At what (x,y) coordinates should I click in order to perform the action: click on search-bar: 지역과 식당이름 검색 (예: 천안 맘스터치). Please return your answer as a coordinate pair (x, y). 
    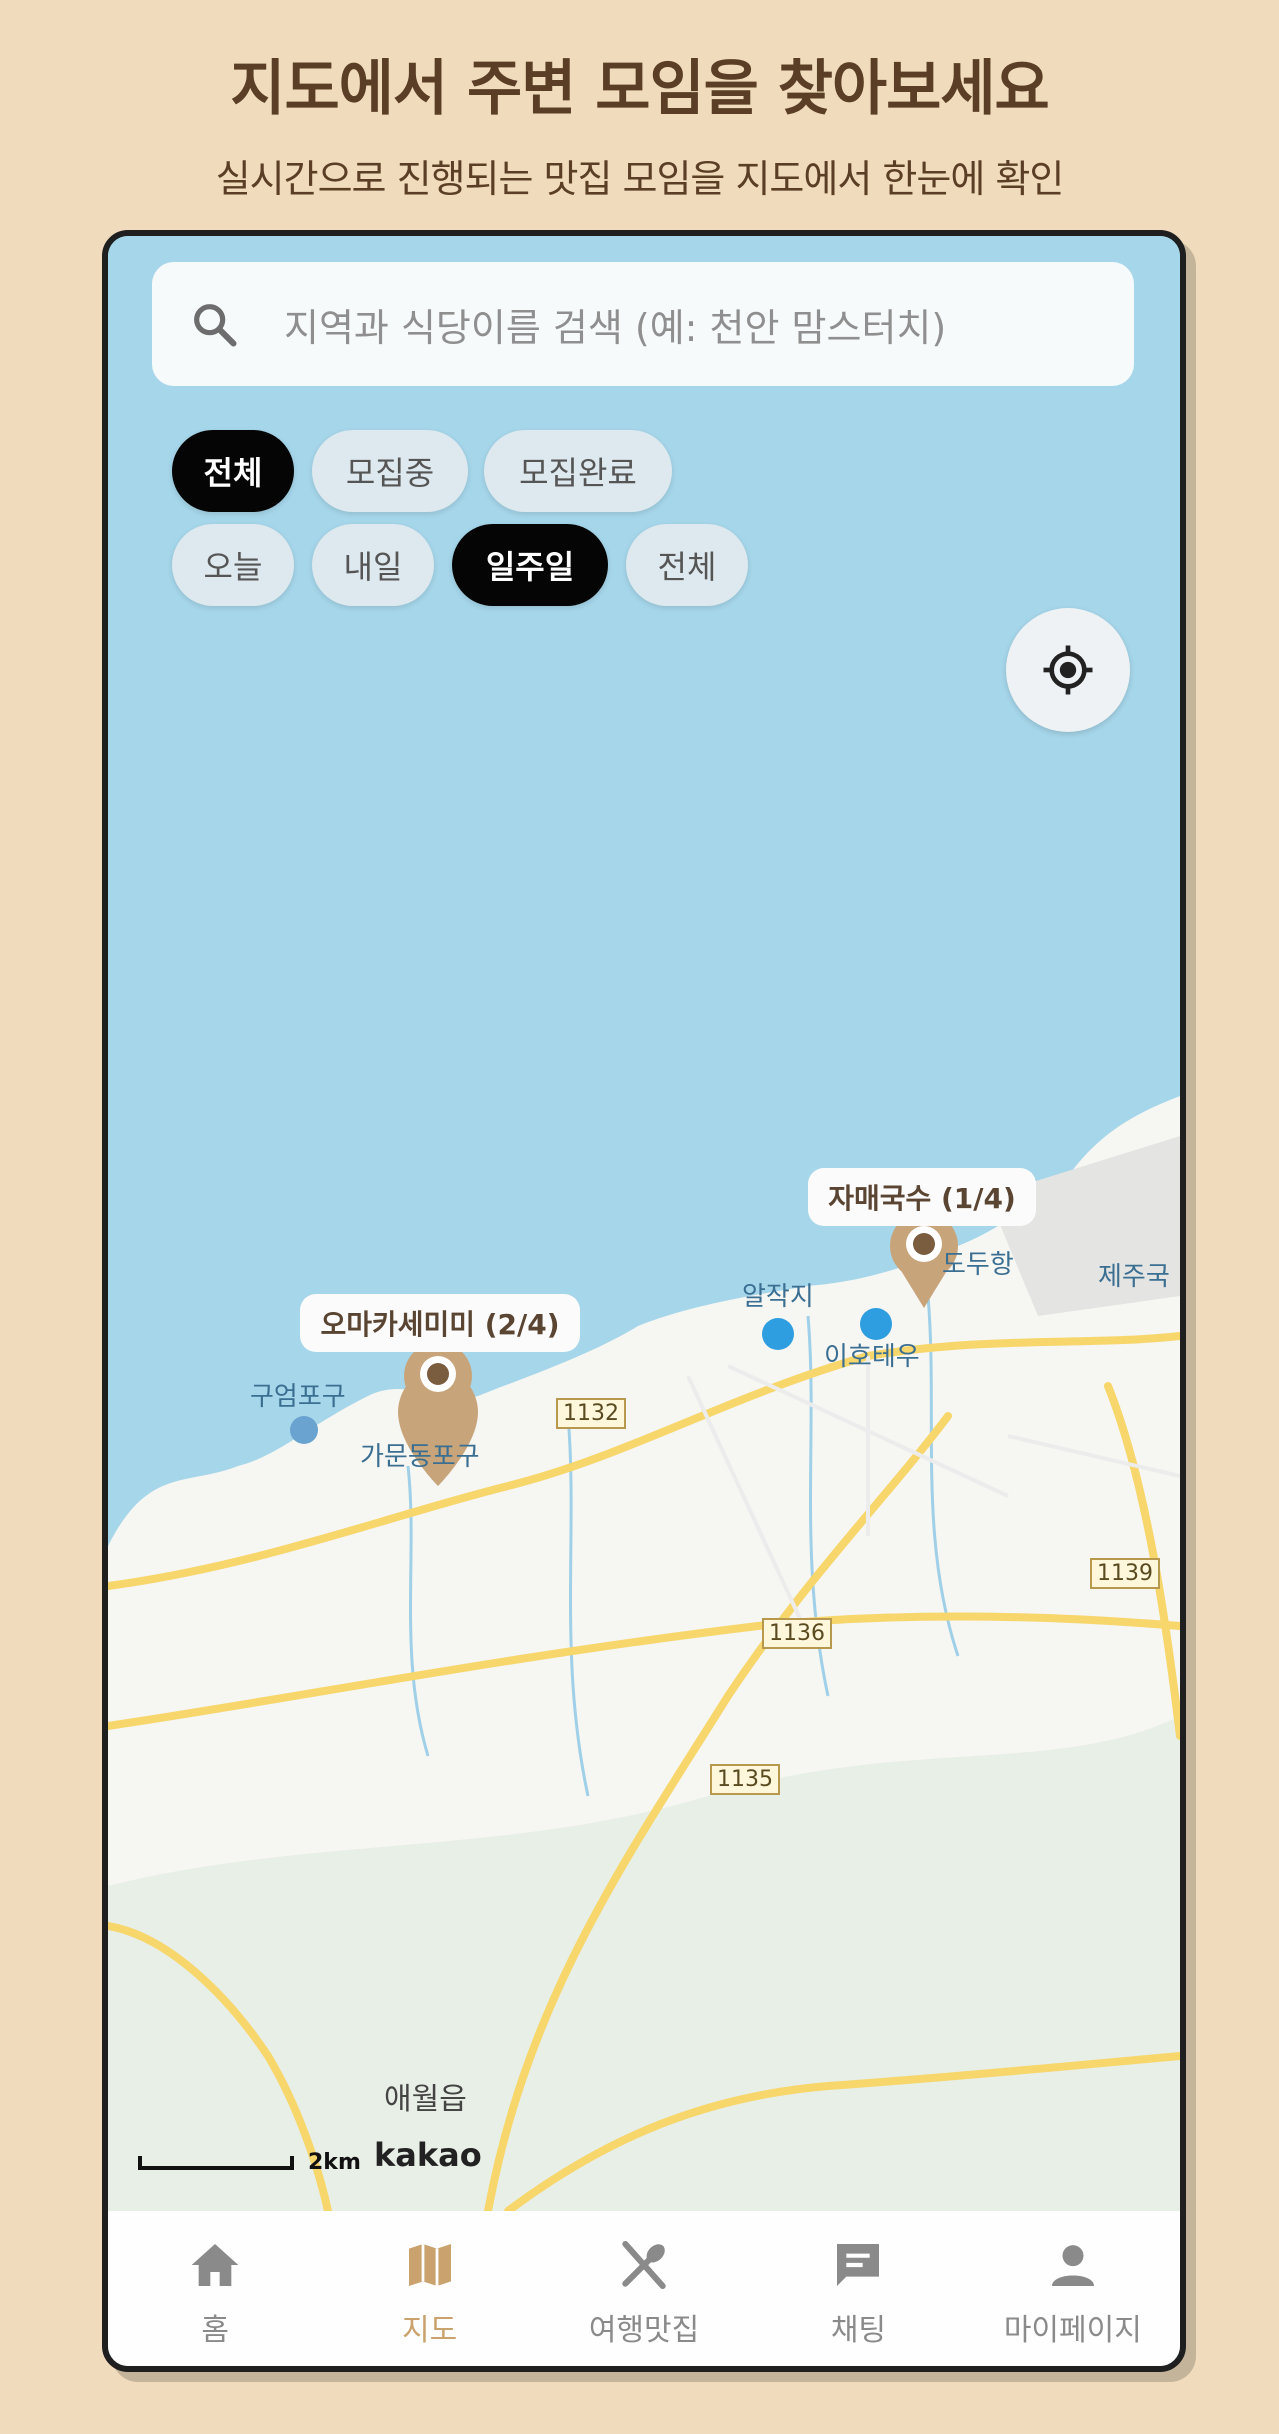
    Looking at the image, I should click on (643, 324).